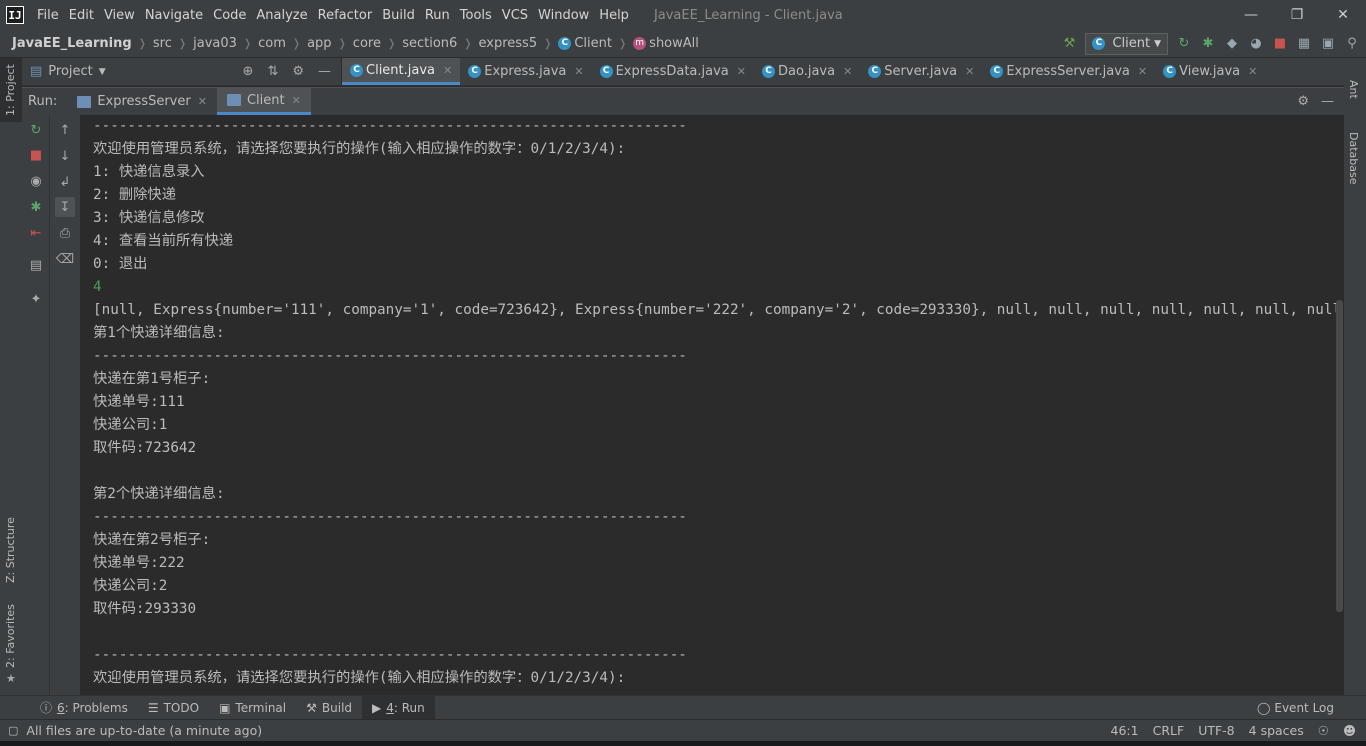 Image resolution: width=1366 pixels, height=746 pixels. Describe the element at coordinates (84, 707) in the screenshot. I see `bottom-tab: ⓘ 6: Problems` at that location.